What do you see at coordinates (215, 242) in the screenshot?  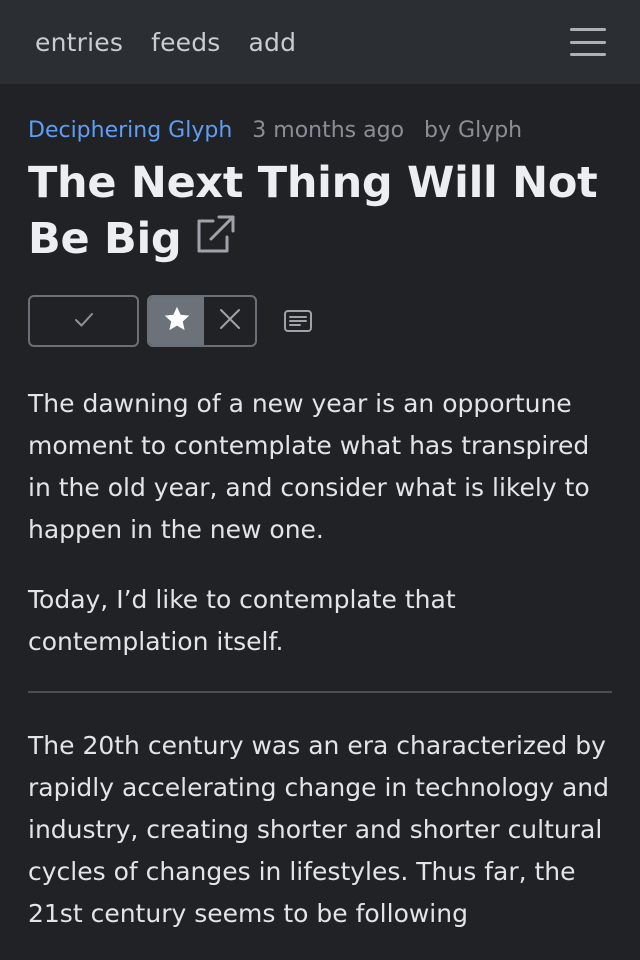 I see `external-link-icon` at bounding box center [215, 242].